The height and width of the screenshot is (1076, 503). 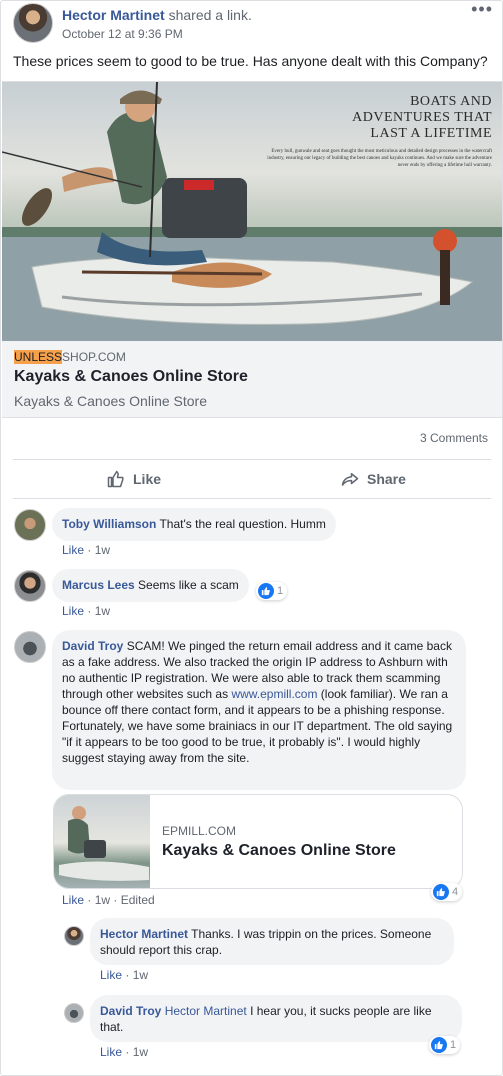 What do you see at coordinates (199, 831) in the screenshot?
I see `comment-link-domain: EPMILL.COM` at bounding box center [199, 831].